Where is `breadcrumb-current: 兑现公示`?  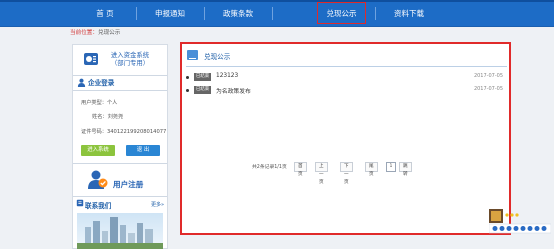
breadcrumb-current: 兑现公示 is located at coordinates (109, 33).